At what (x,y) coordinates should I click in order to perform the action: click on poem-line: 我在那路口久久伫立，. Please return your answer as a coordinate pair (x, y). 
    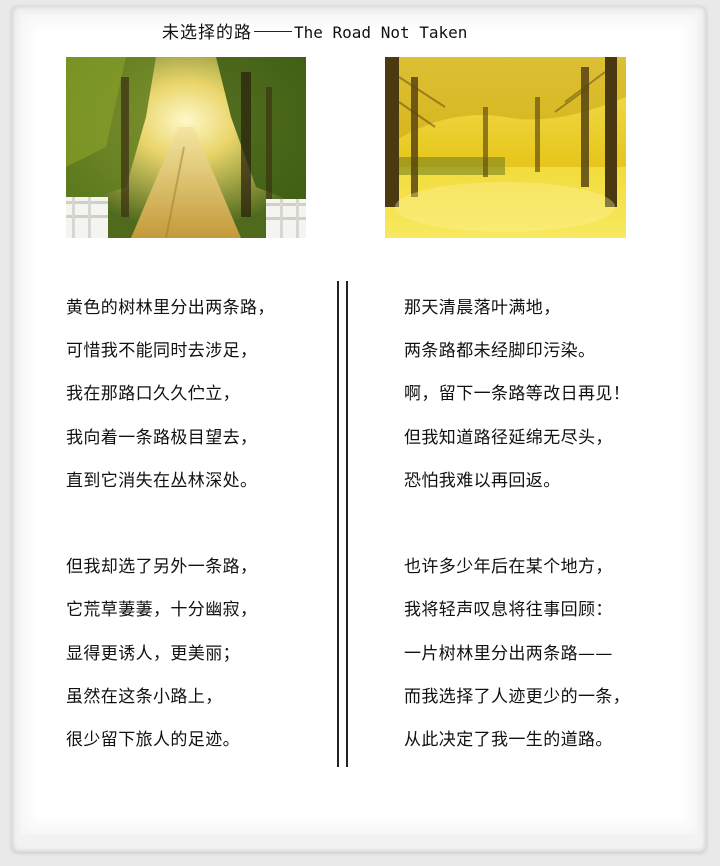
    Looking at the image, I should click on (153, 394).